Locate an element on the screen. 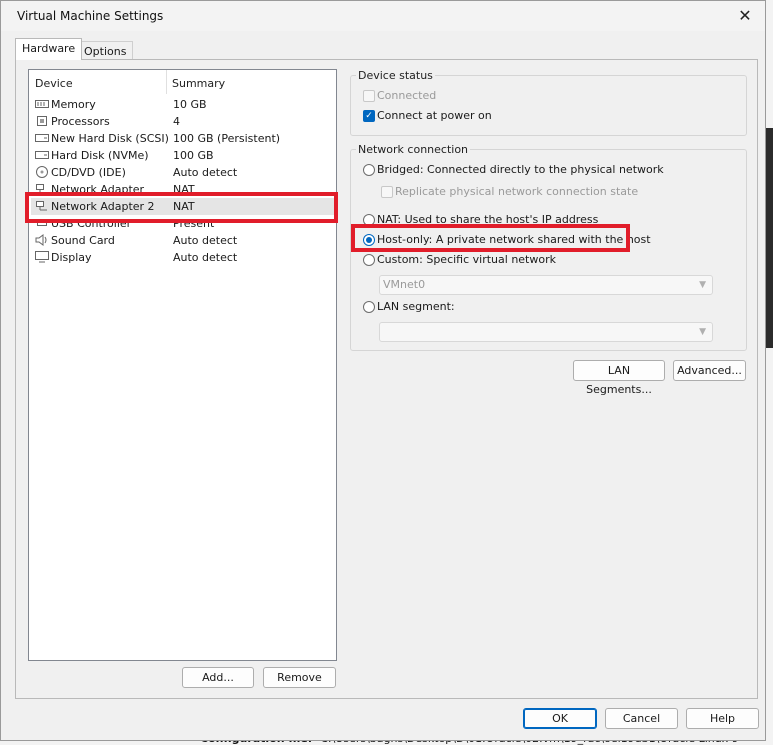  background-window-edge-right is located at coordinates (769, 238).